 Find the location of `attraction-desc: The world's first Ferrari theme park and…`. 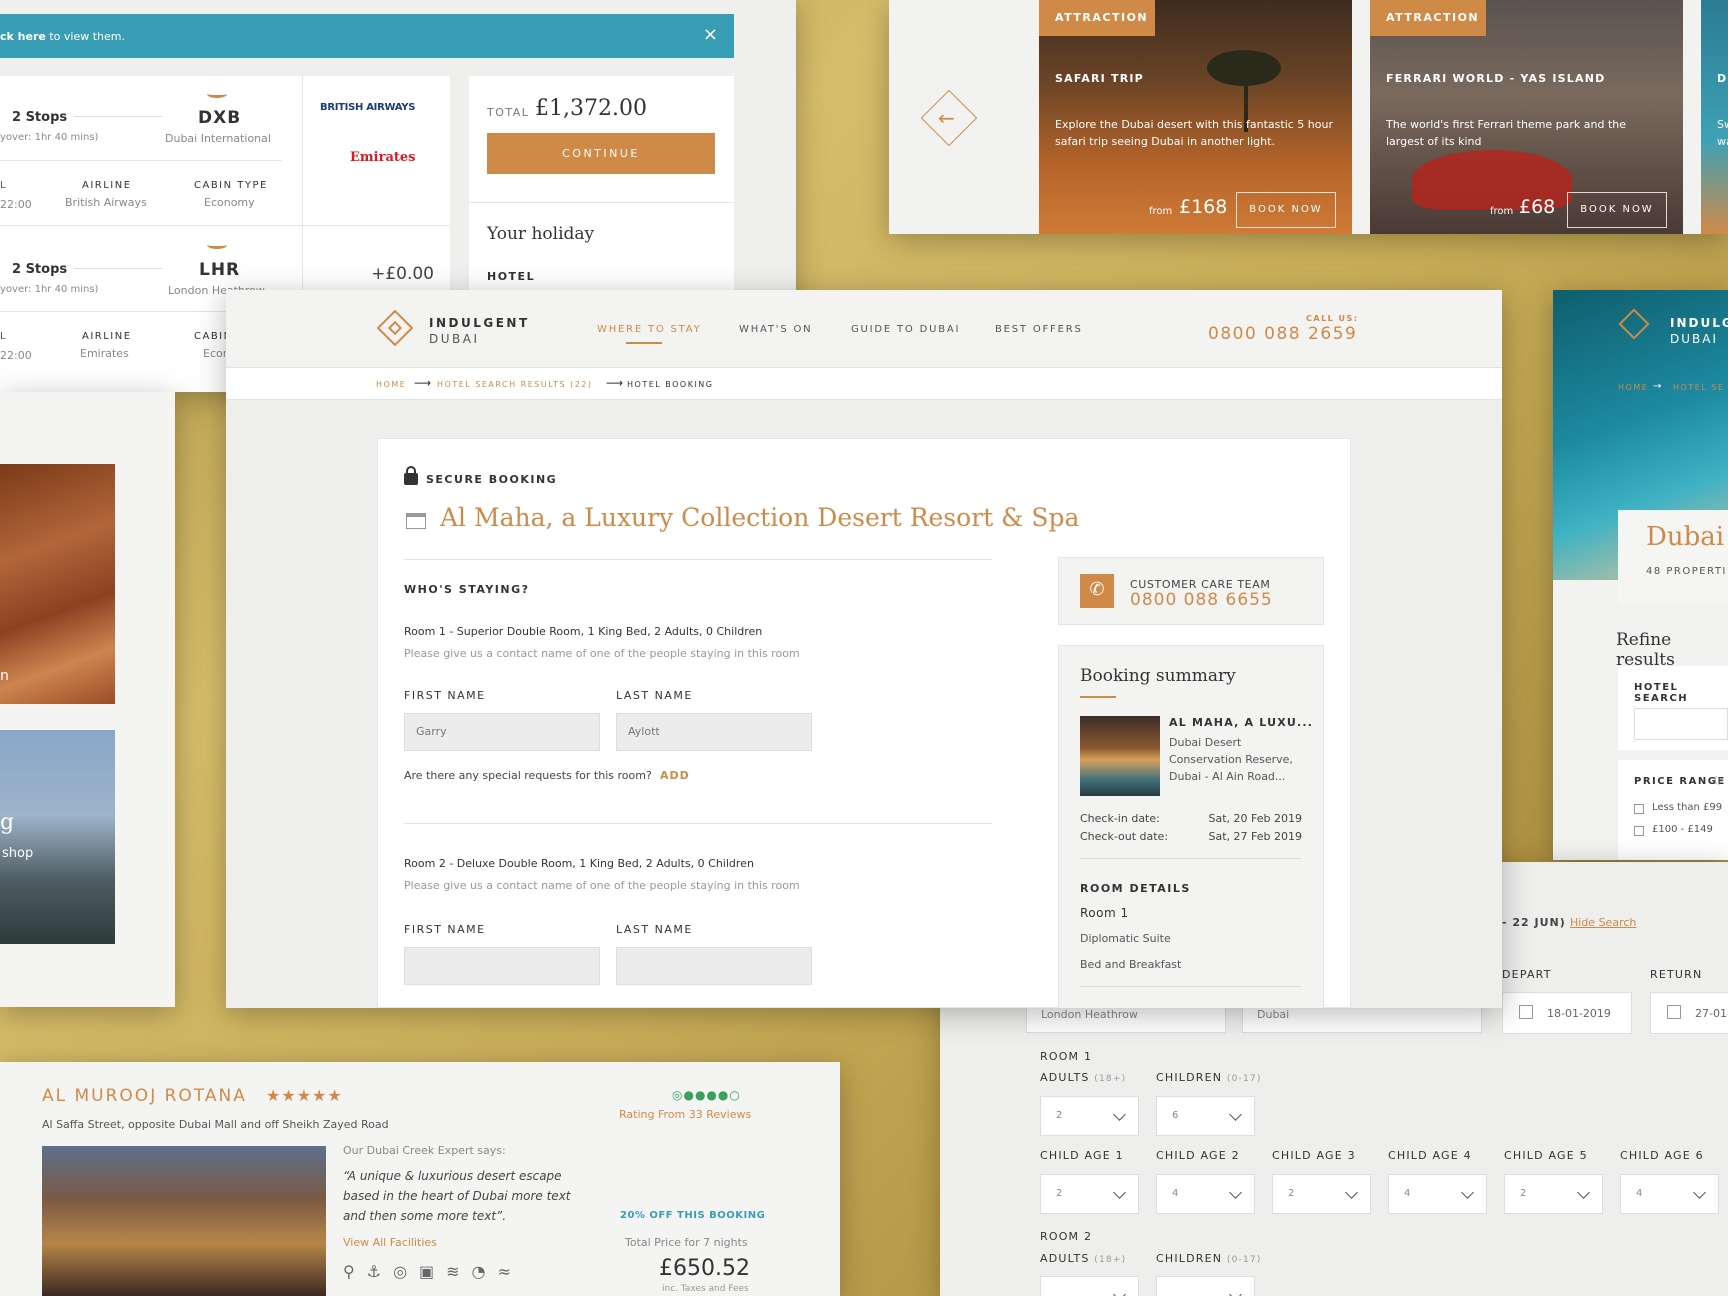

attraction-desc: The world's first Ferrari theme park and… is located at coordinates (1506, 133).